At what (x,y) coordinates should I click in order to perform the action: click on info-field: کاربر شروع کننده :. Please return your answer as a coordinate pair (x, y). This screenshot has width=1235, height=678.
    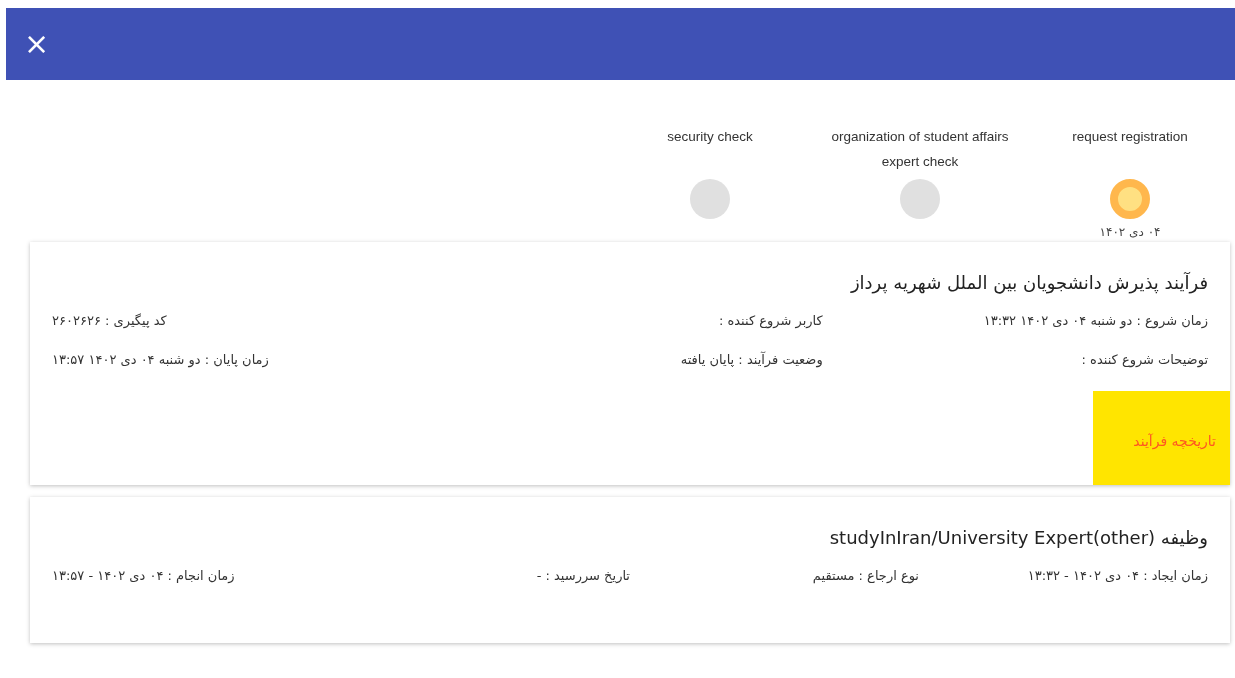
    Looking at the image, I should click on (630, 320).